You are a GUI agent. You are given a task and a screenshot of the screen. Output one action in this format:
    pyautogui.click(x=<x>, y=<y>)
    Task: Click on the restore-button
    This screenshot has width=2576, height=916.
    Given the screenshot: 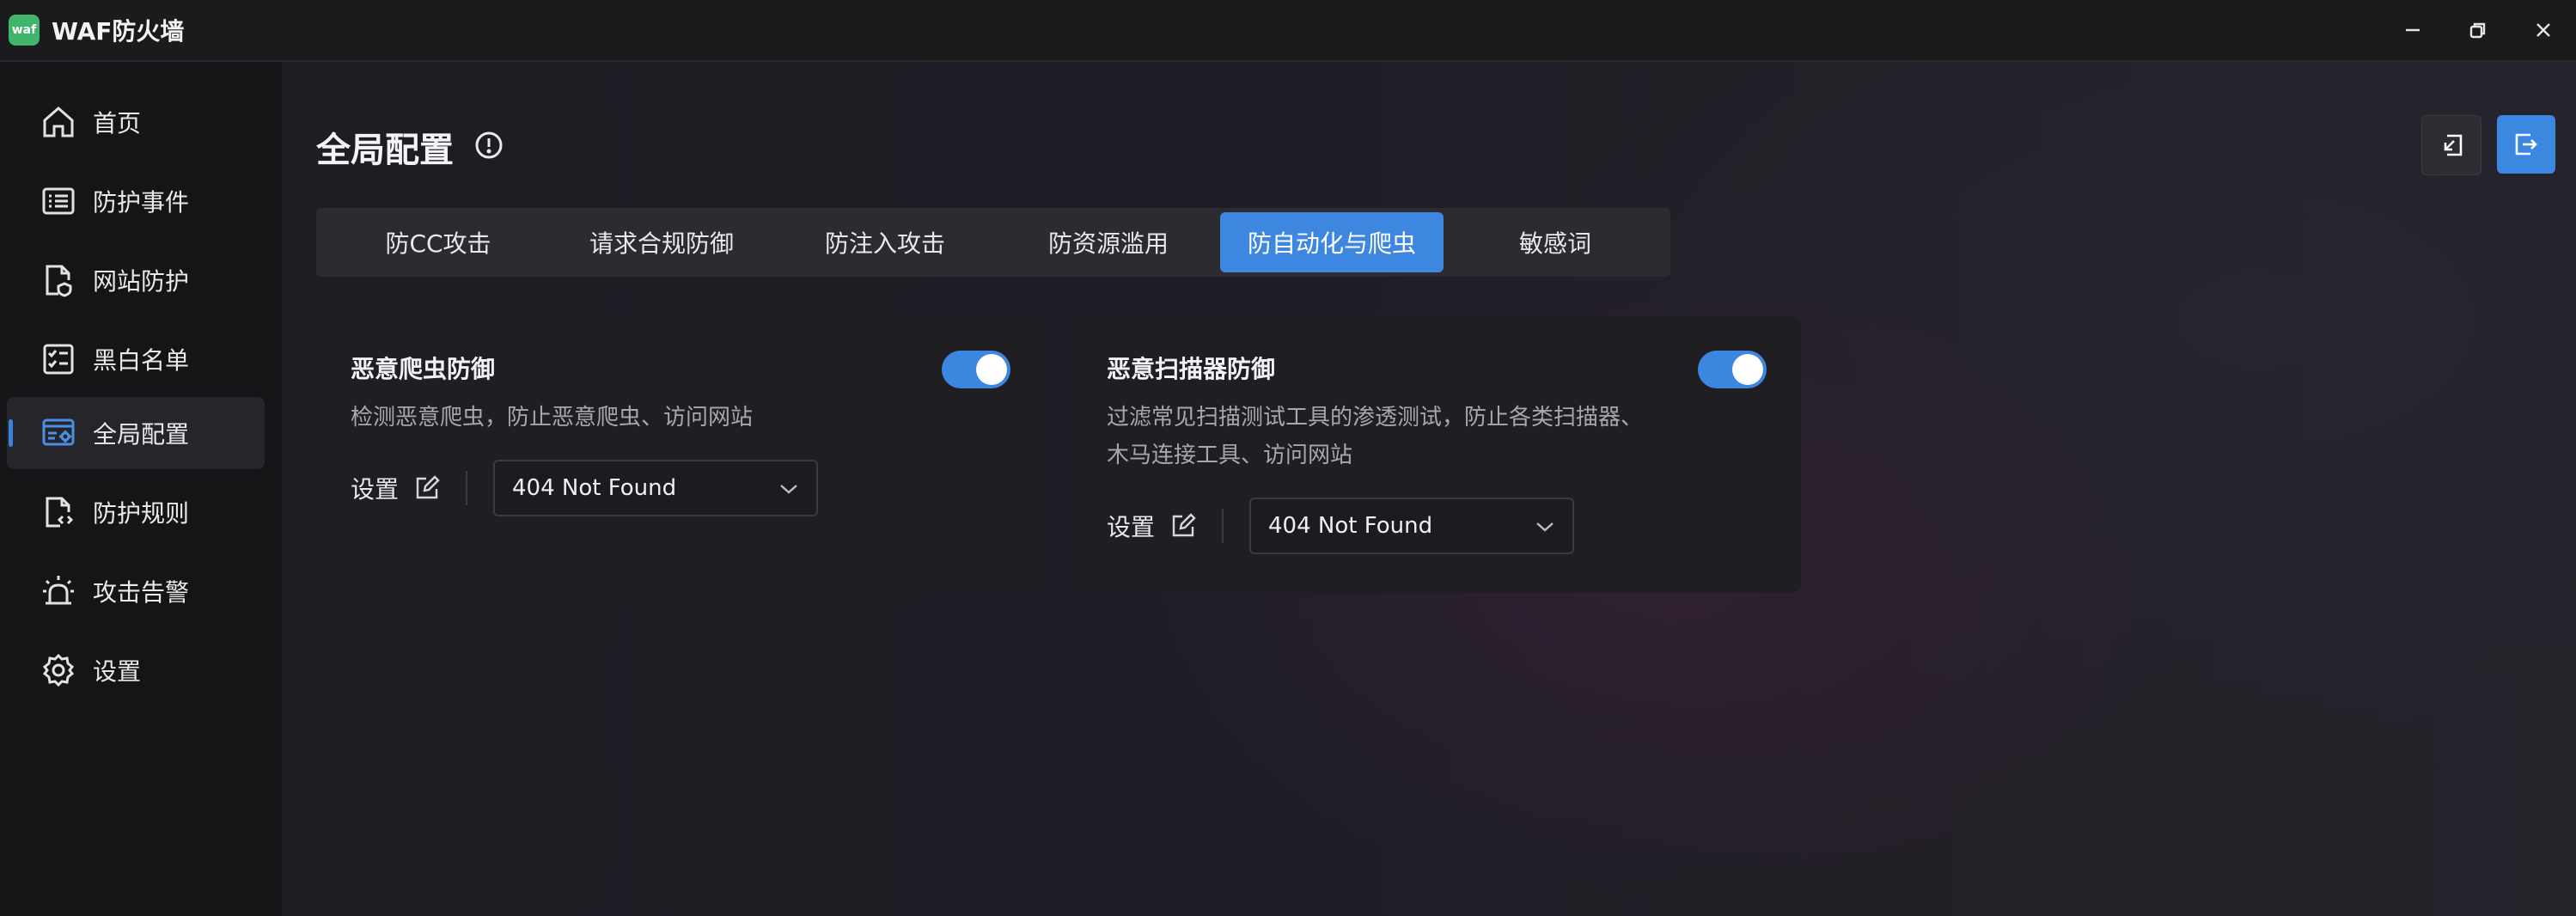 What is the action you would take?
    pyautogui.click(x=2478, y=30)
    